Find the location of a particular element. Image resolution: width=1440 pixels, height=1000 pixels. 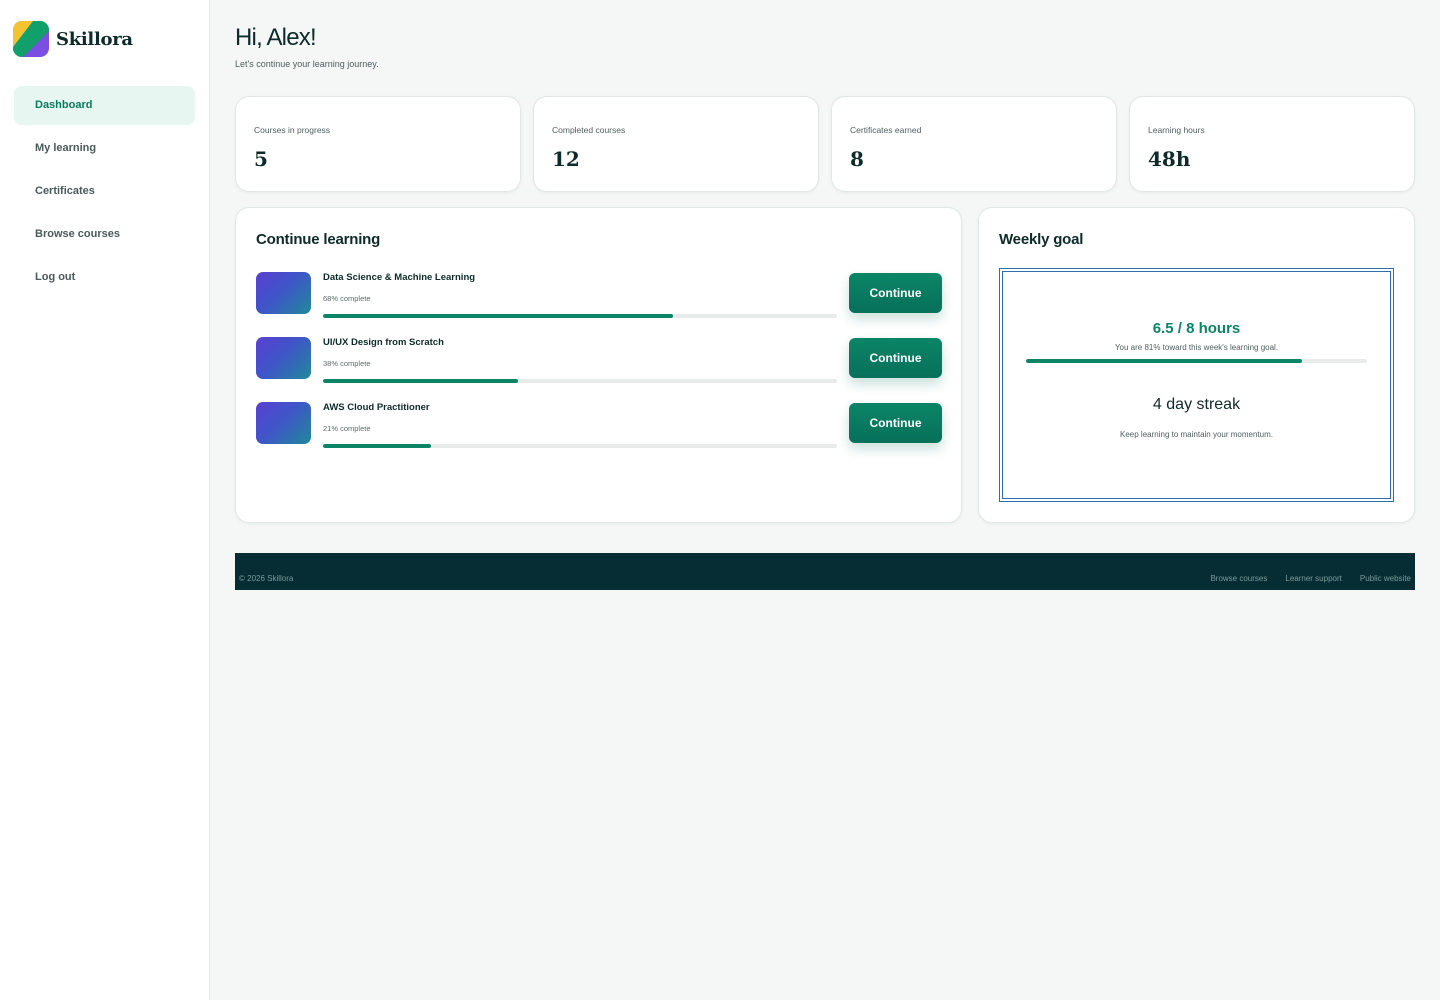

course-progress-label: 68% complete is located at coordinates (347, 298).